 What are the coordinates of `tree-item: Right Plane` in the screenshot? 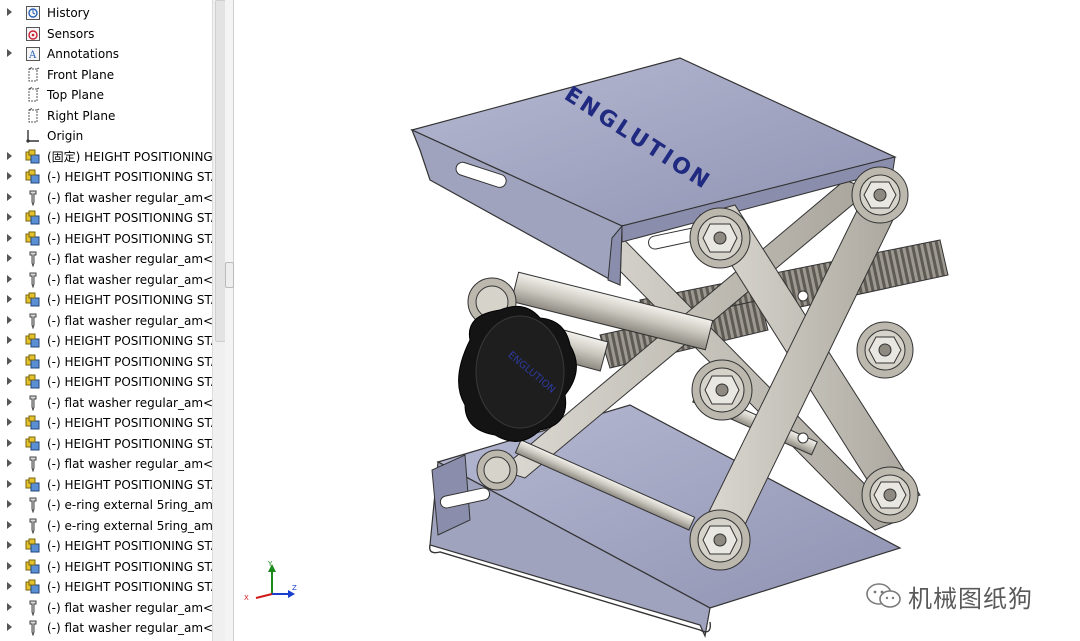 It's located at (106, 116).